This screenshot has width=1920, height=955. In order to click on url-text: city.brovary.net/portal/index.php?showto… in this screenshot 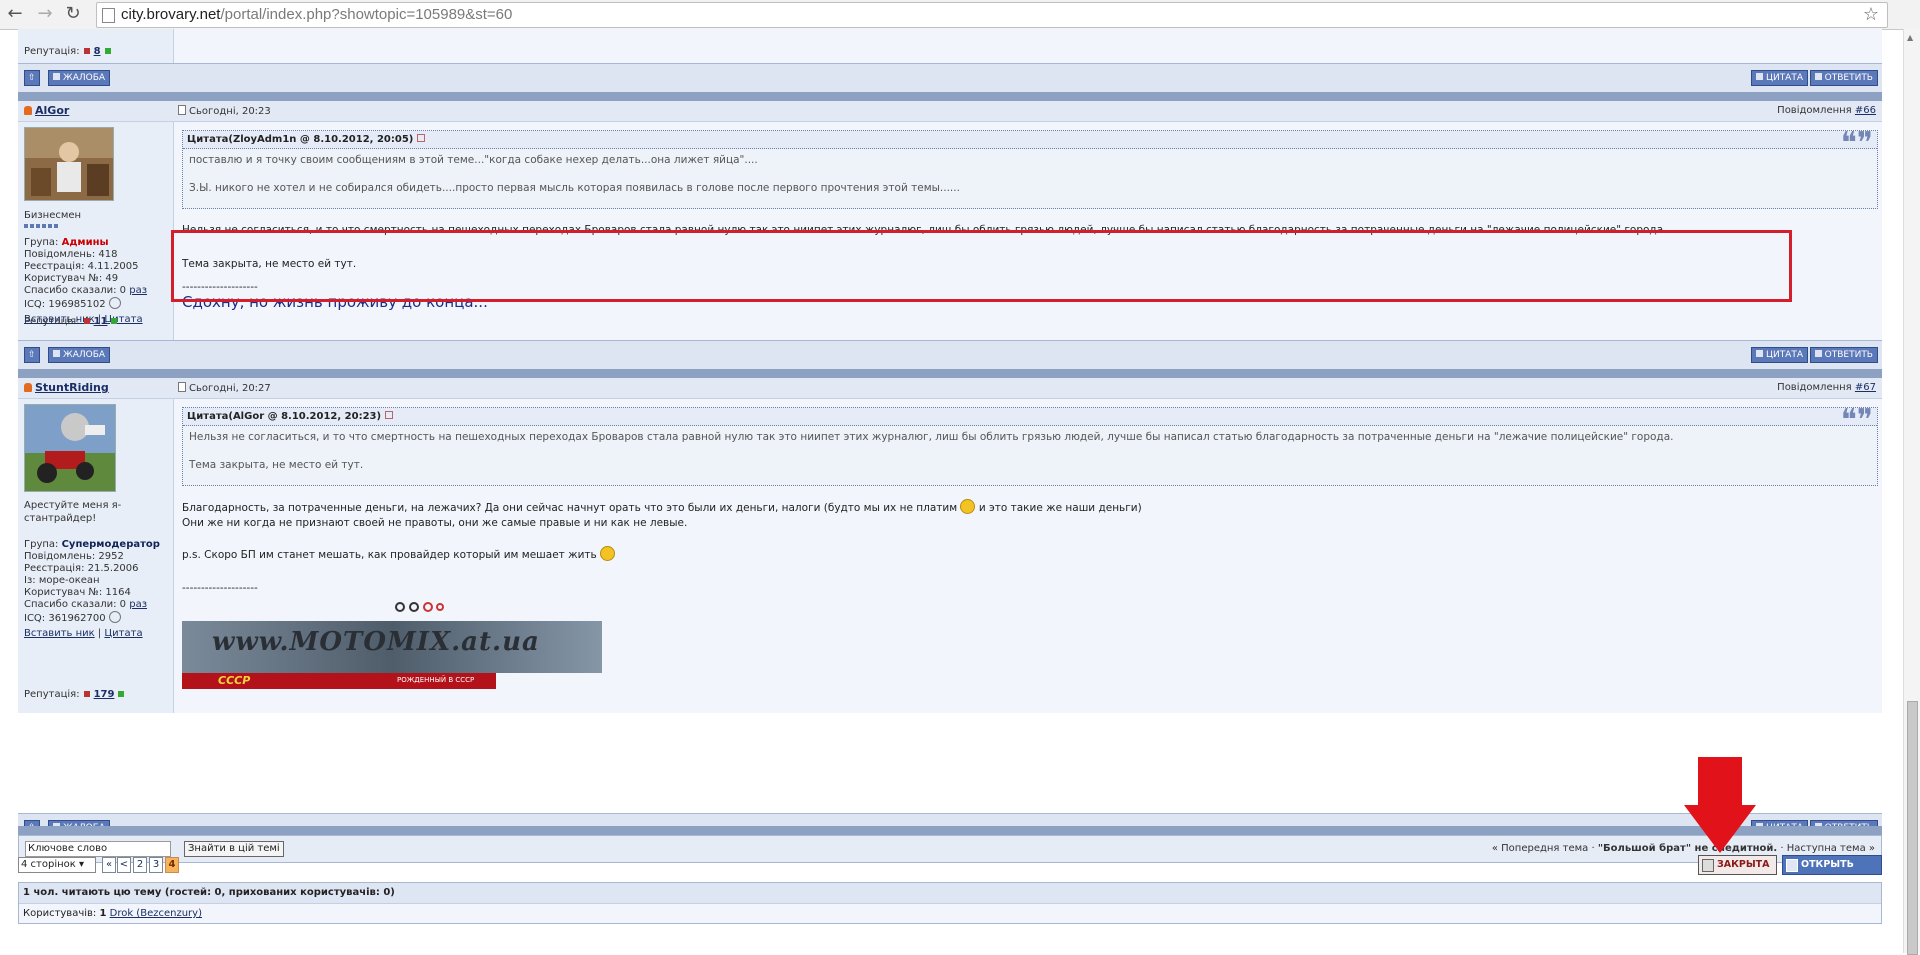, I will do `click(317, 14)`.